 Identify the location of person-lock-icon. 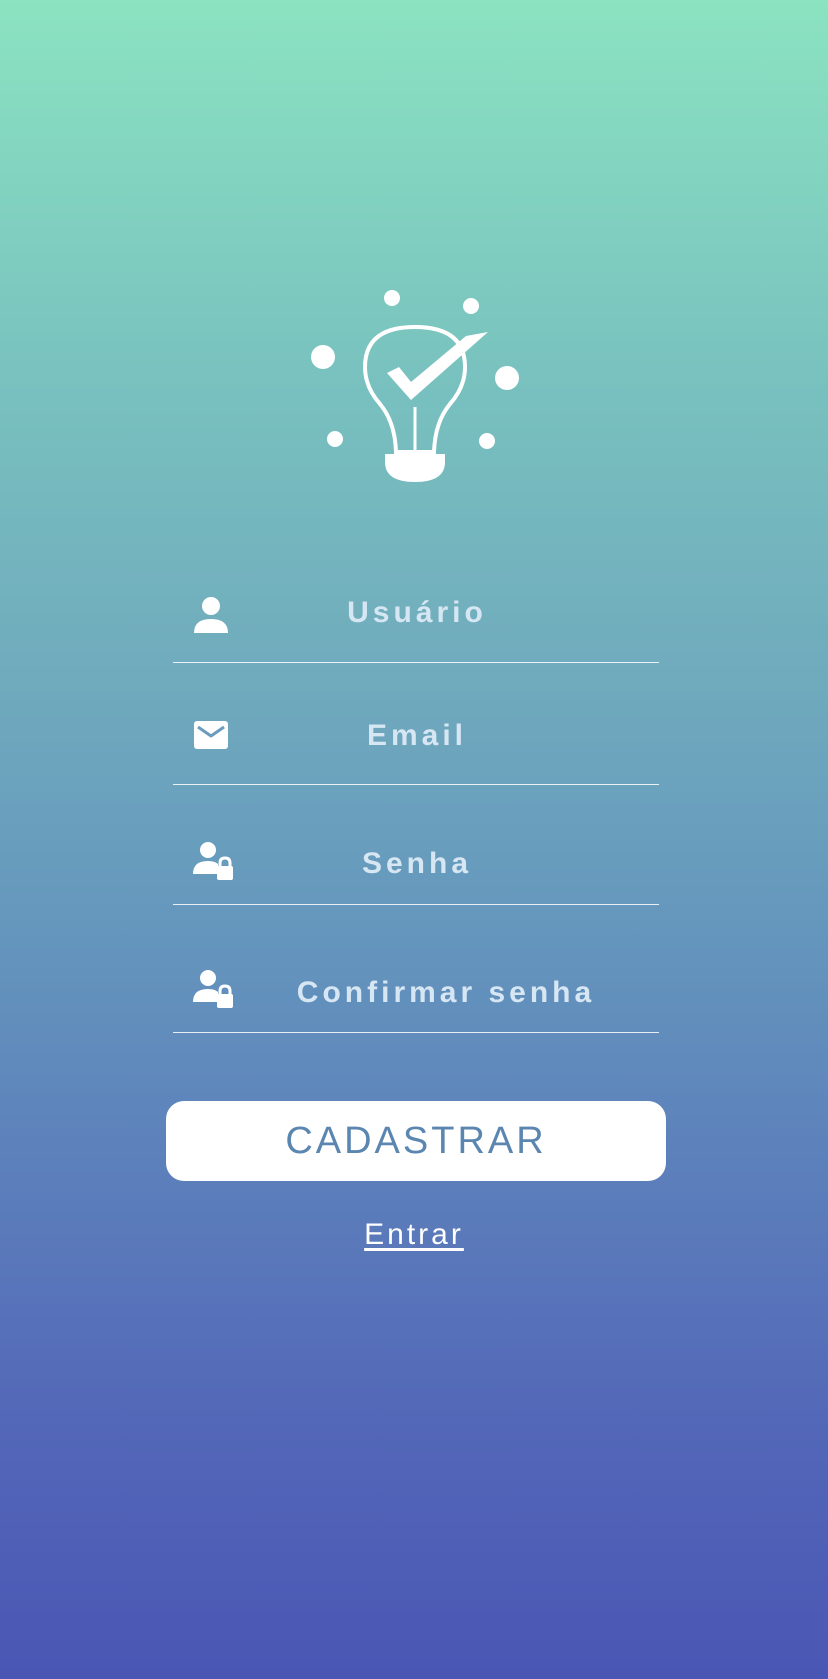
(212, 988).